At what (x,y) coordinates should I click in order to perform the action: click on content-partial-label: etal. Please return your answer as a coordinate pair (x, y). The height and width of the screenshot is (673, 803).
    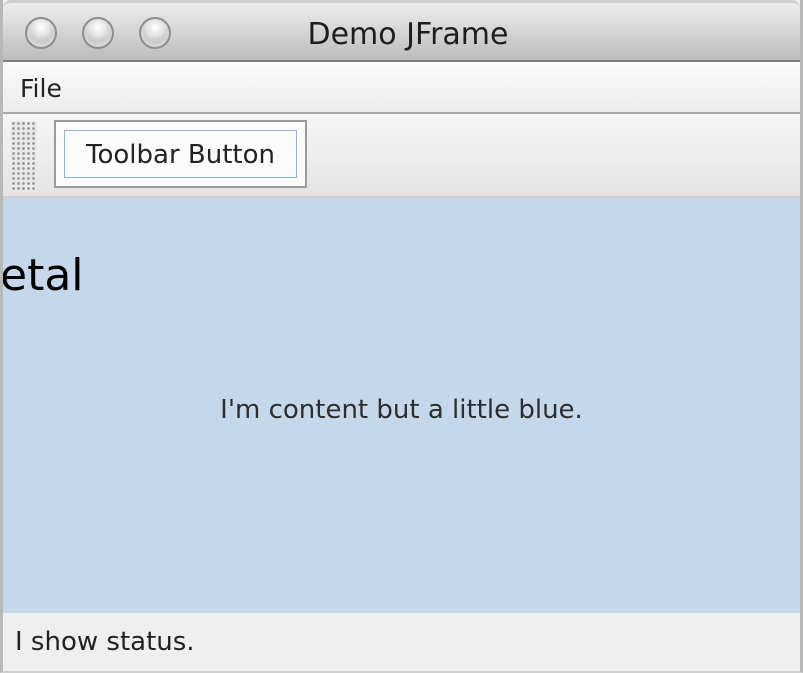
    Looking at the image, I should click on (43, 275).